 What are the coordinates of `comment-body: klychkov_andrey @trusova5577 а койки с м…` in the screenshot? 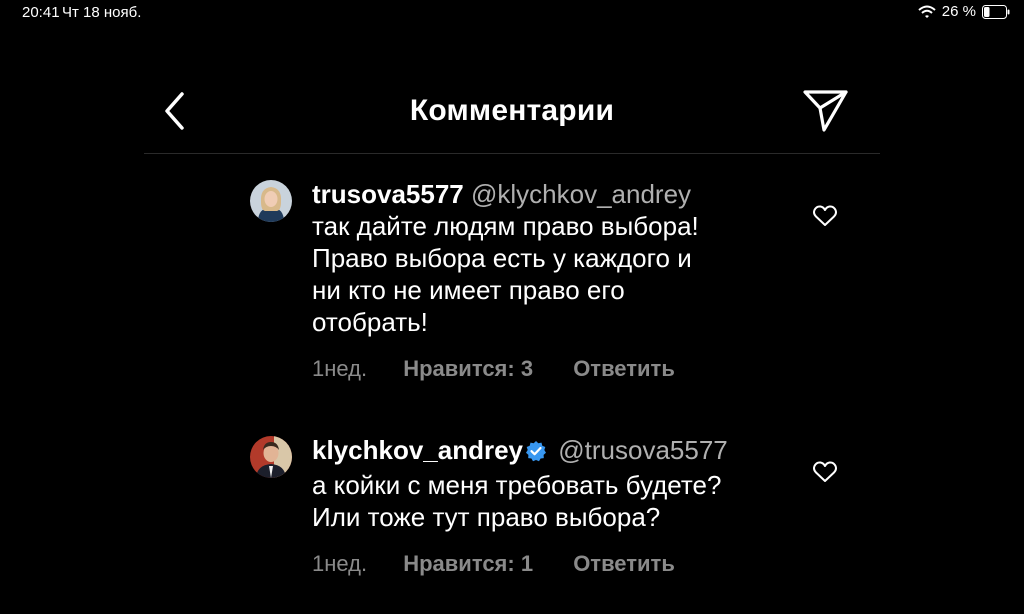 It's located at (547, 505).